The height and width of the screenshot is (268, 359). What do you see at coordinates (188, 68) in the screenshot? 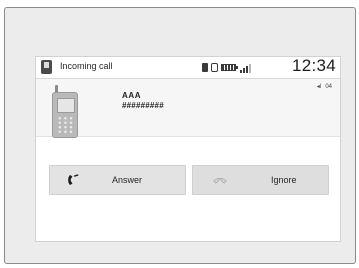
I see `status-bar: Incoming call 12:34` at bounding box center [188, 68].